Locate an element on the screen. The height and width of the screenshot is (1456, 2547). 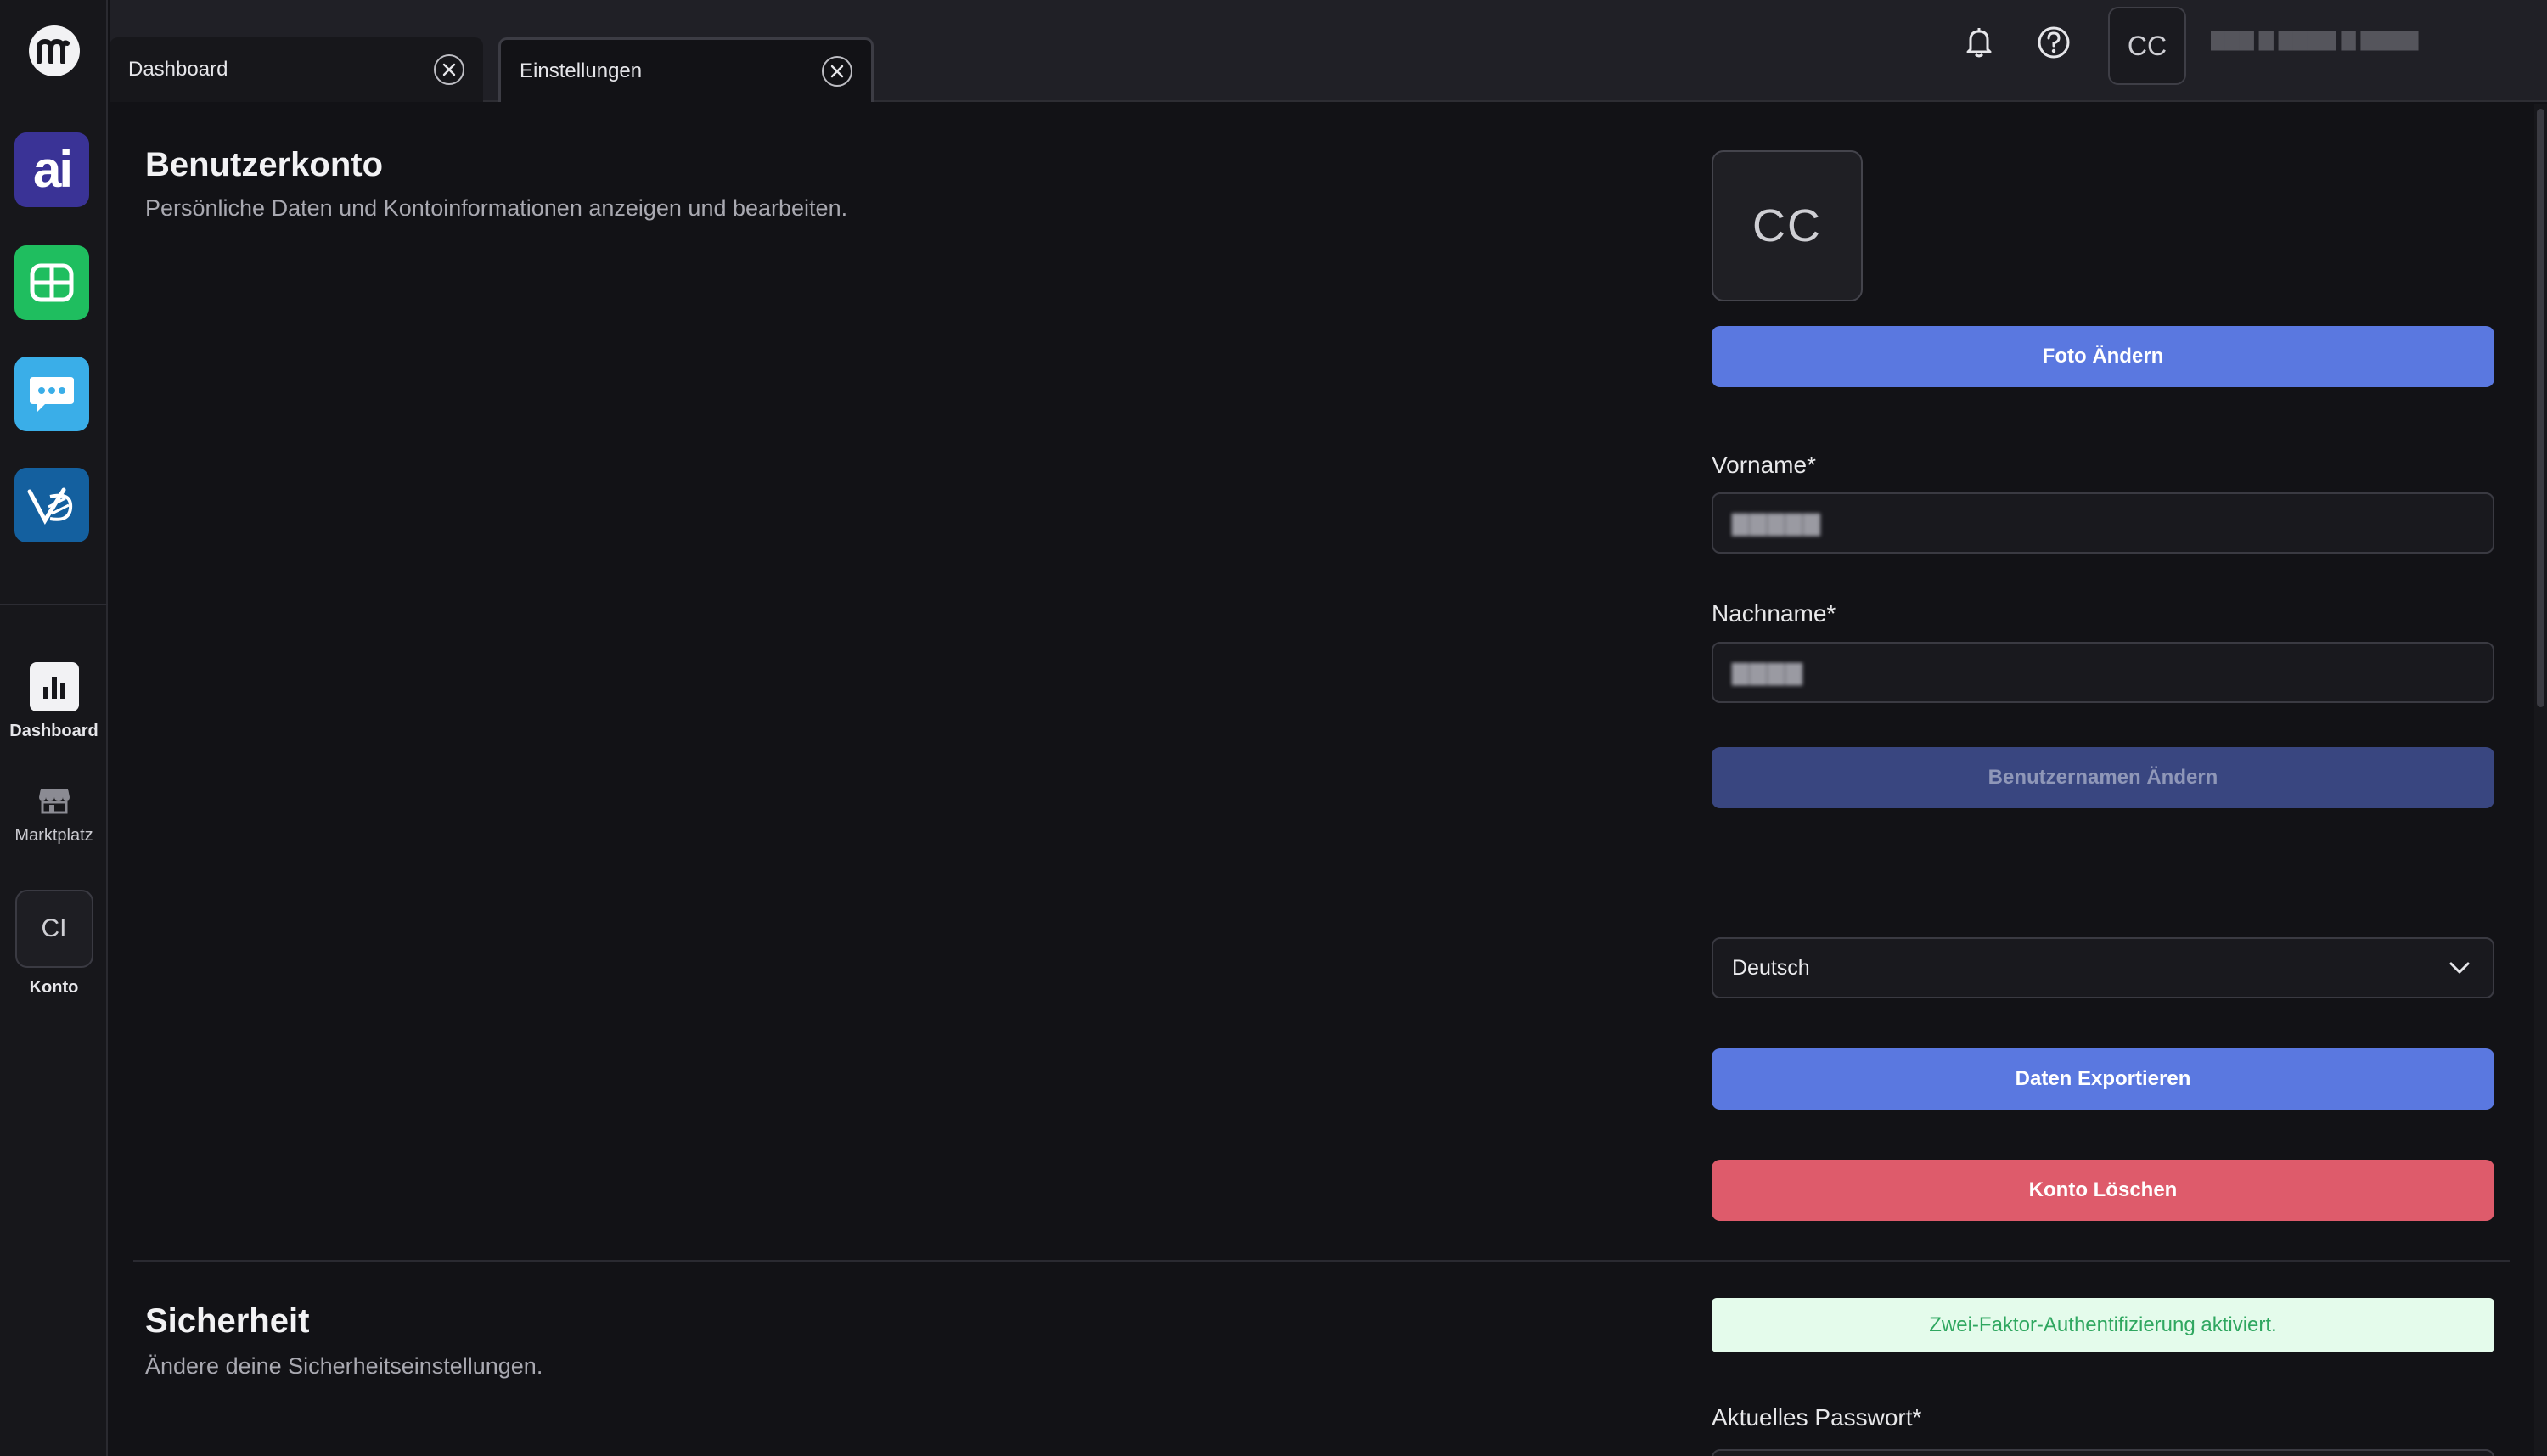
tab-settings: Einstellungen is located at coordinates (686, 69).